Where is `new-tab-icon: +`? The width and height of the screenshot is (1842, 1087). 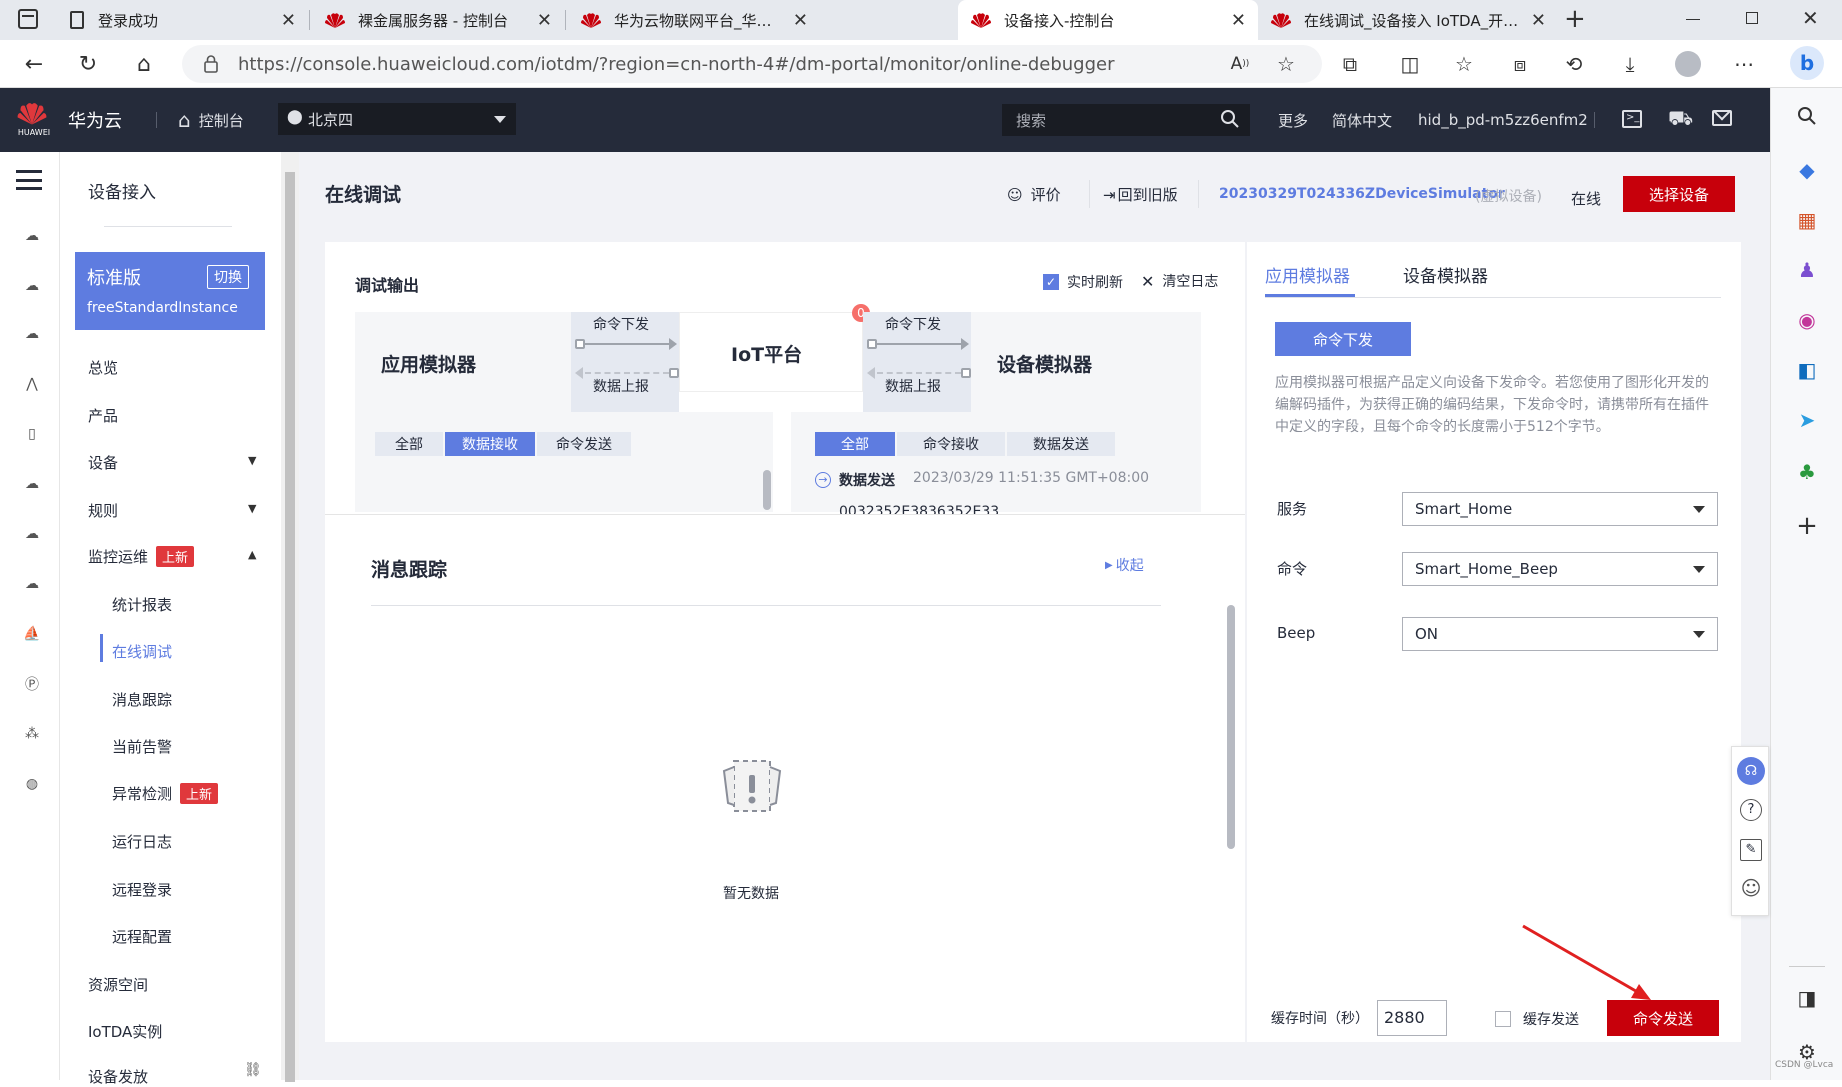 new-tab-icon: + is located at coordinates (1575, 19).